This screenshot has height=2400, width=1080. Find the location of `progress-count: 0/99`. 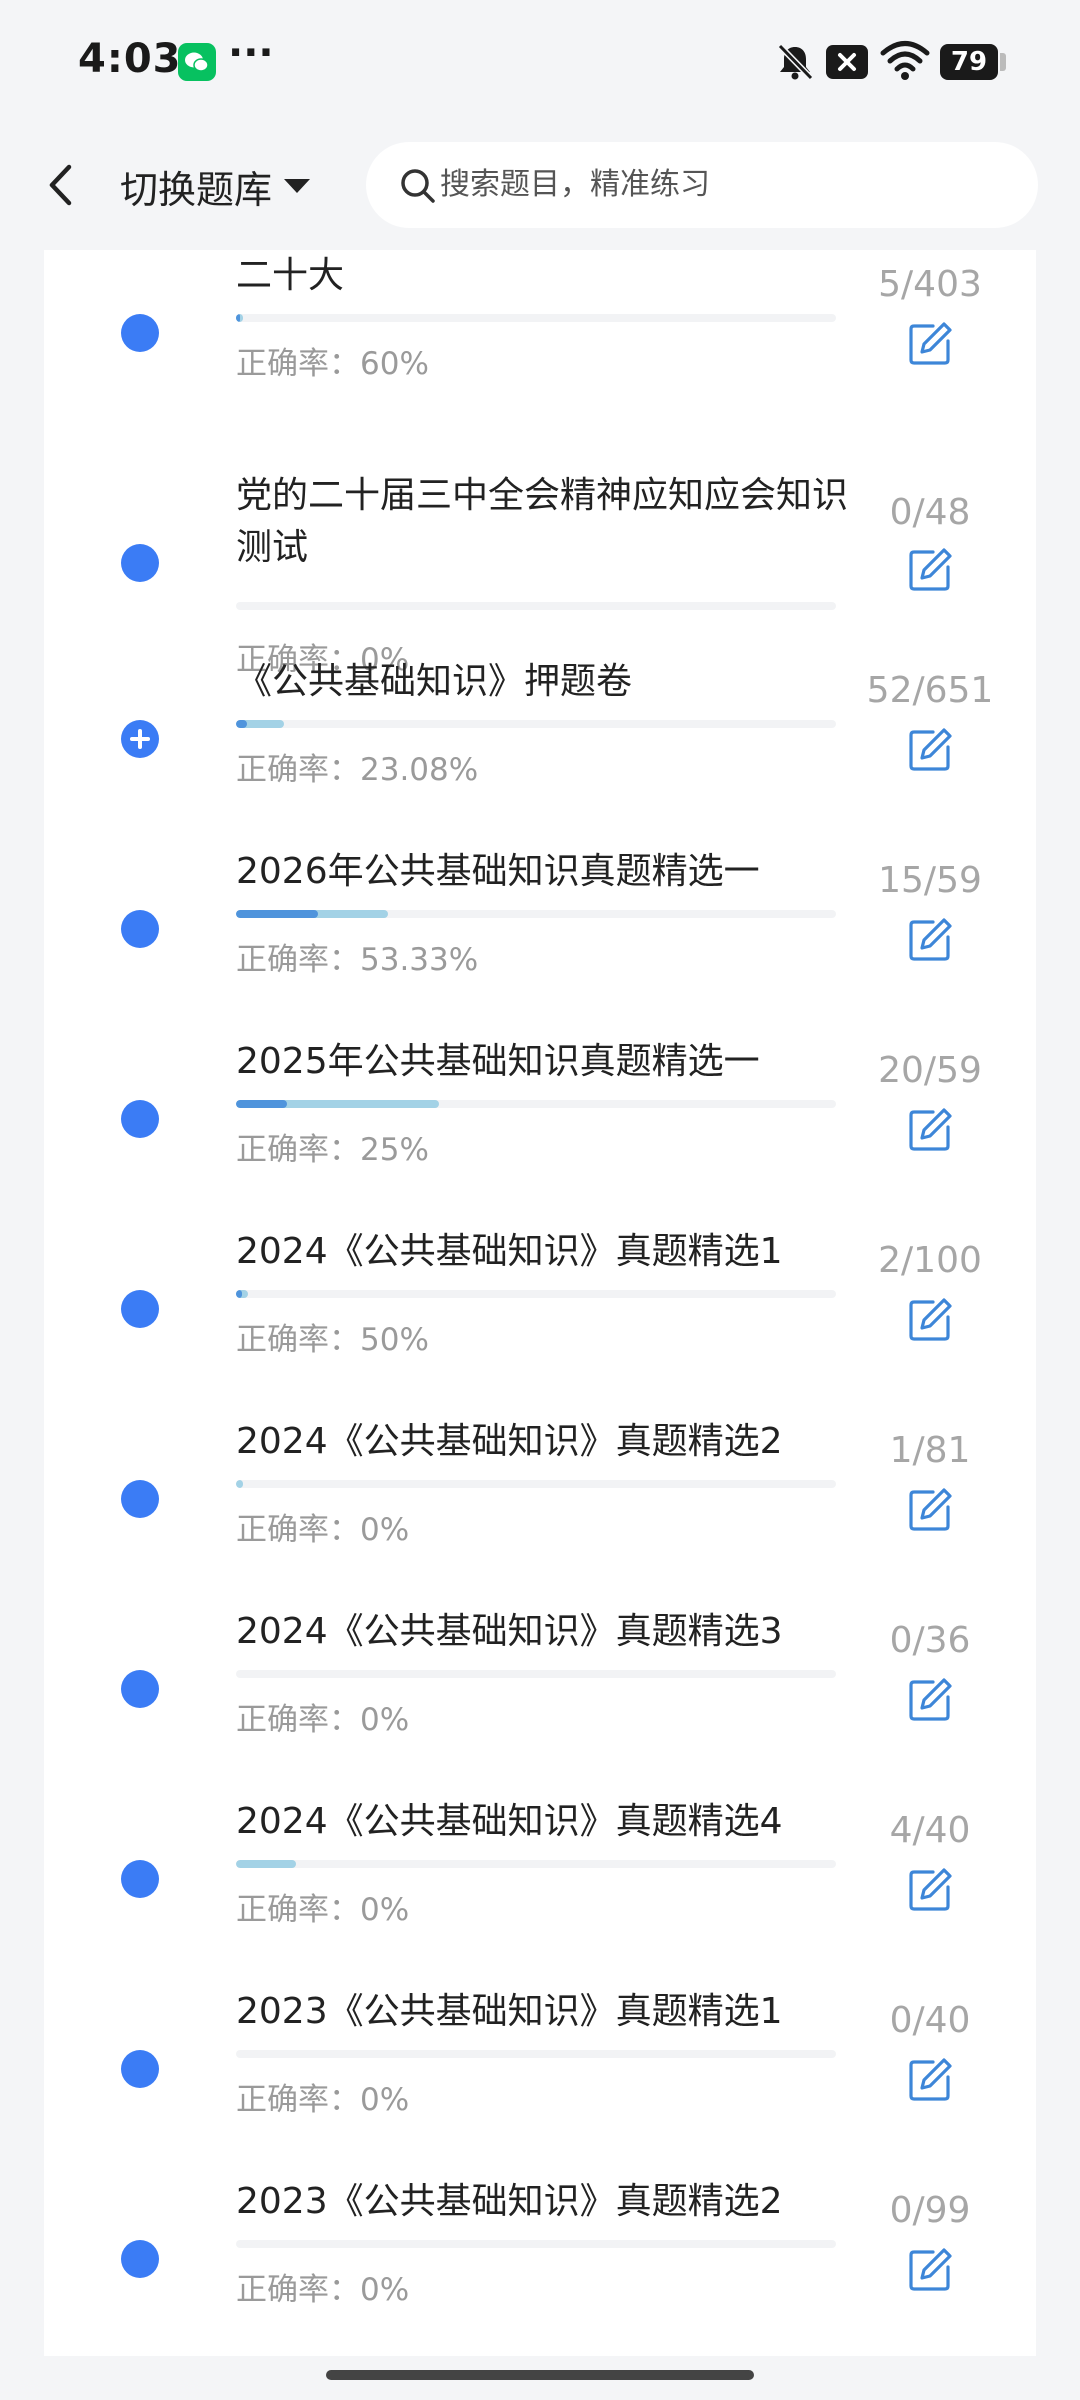

progress-count: 0/99 is located at coordinates (930, 2210).